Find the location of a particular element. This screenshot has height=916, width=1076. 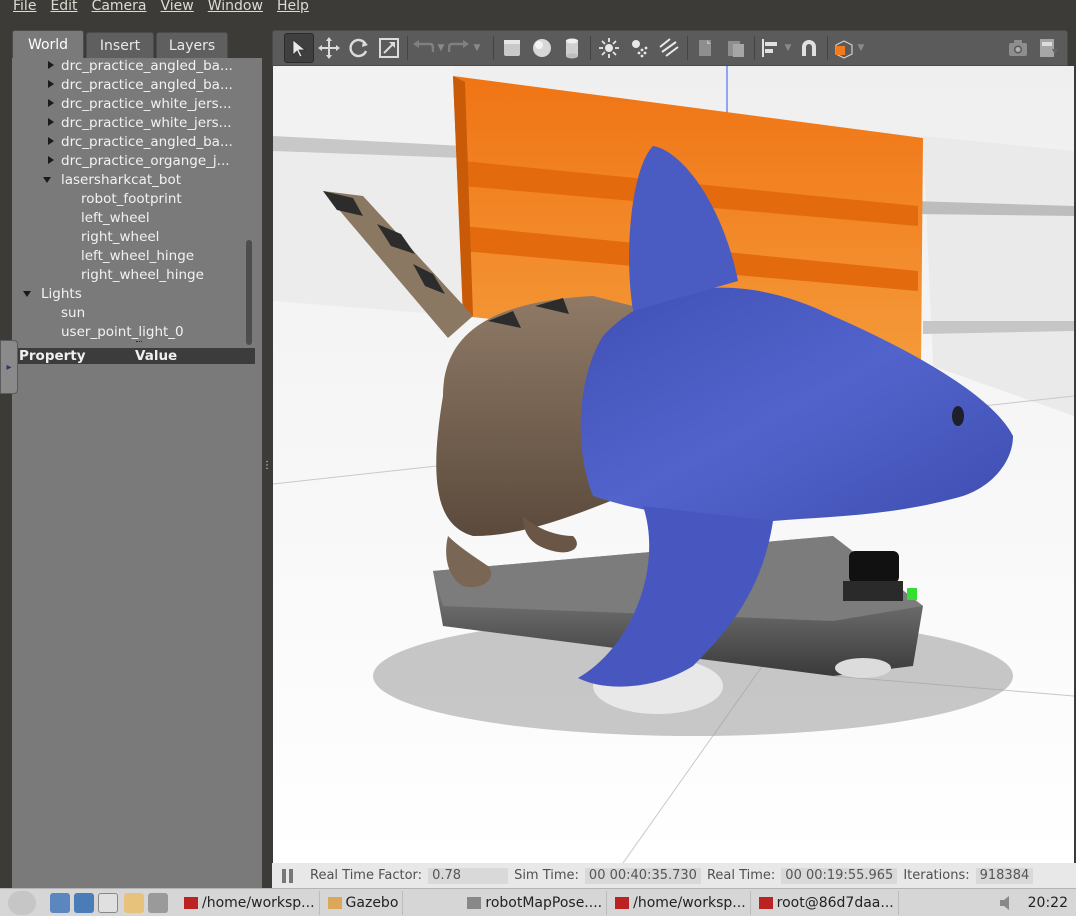

window-icon is located at coordinates (108, 902).